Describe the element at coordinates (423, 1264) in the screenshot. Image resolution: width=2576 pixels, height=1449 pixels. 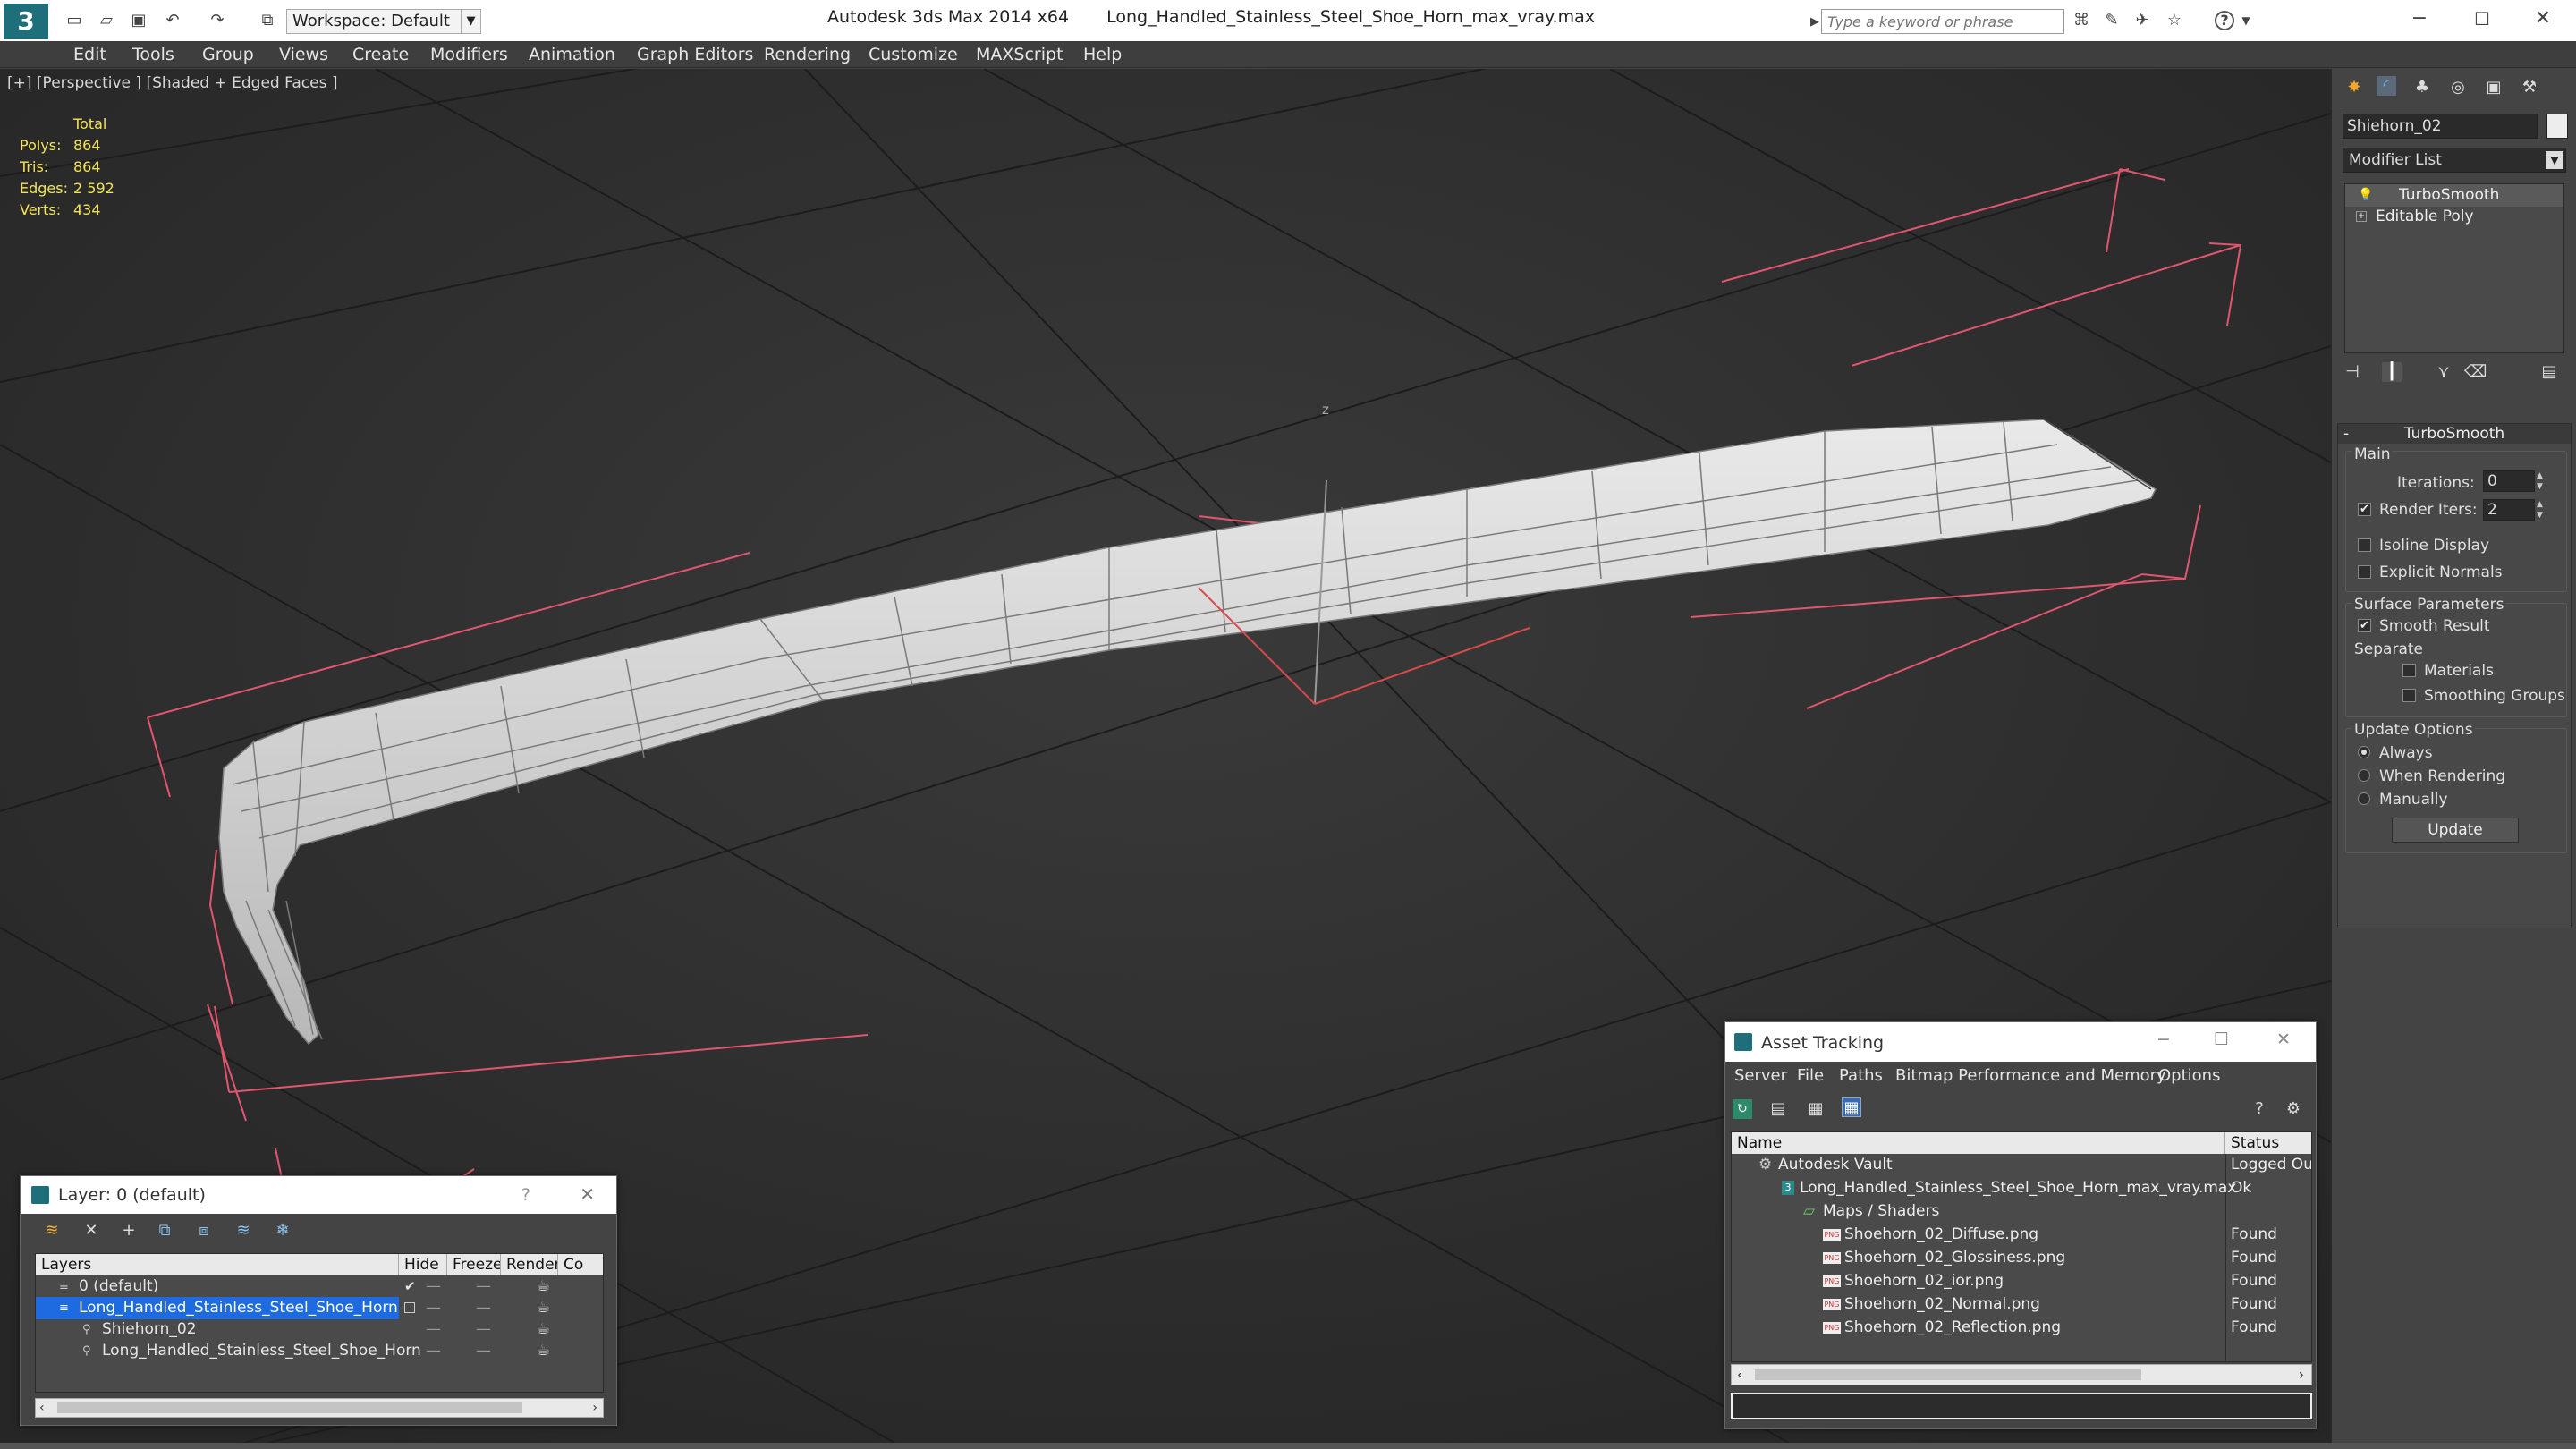
I see `col-hide: Hide` at that location.